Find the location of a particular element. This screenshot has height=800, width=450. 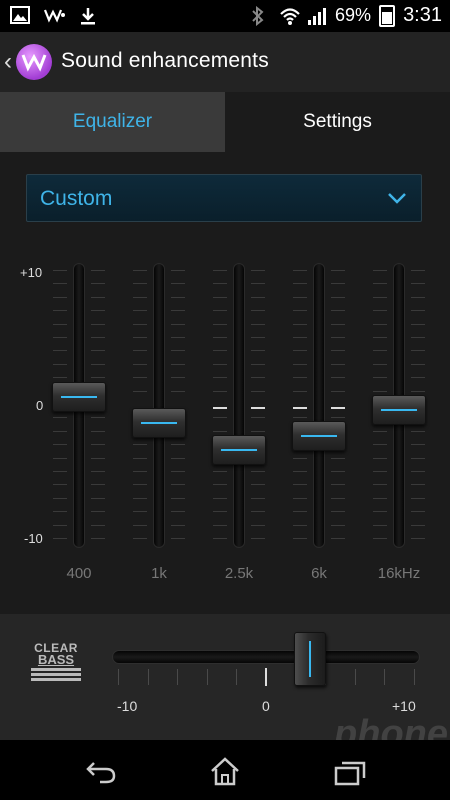

clear-bass-zero-label: 0 is located at coordinates (266, 706).